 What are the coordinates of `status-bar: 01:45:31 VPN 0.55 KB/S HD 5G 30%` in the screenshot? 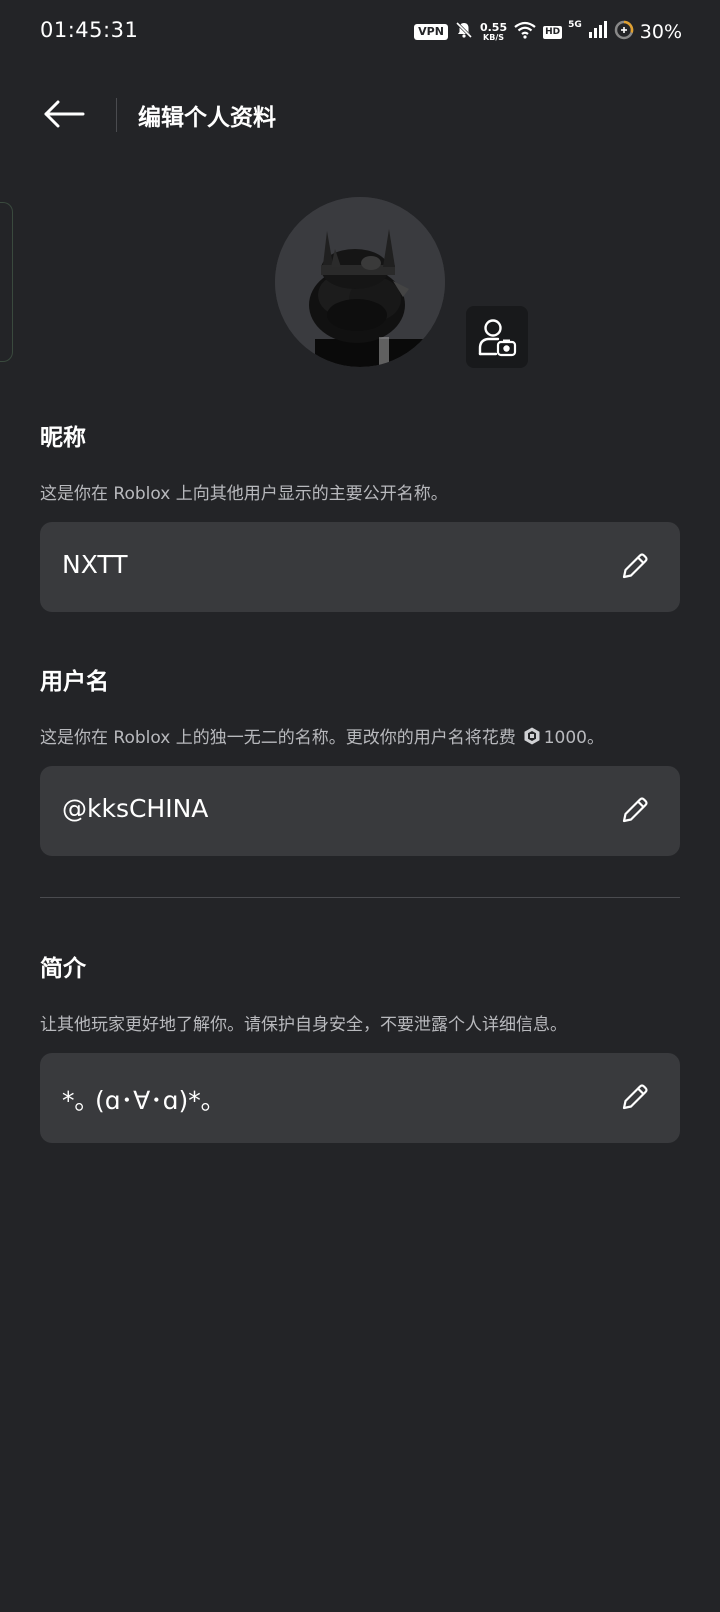 It's located at (360, 32).